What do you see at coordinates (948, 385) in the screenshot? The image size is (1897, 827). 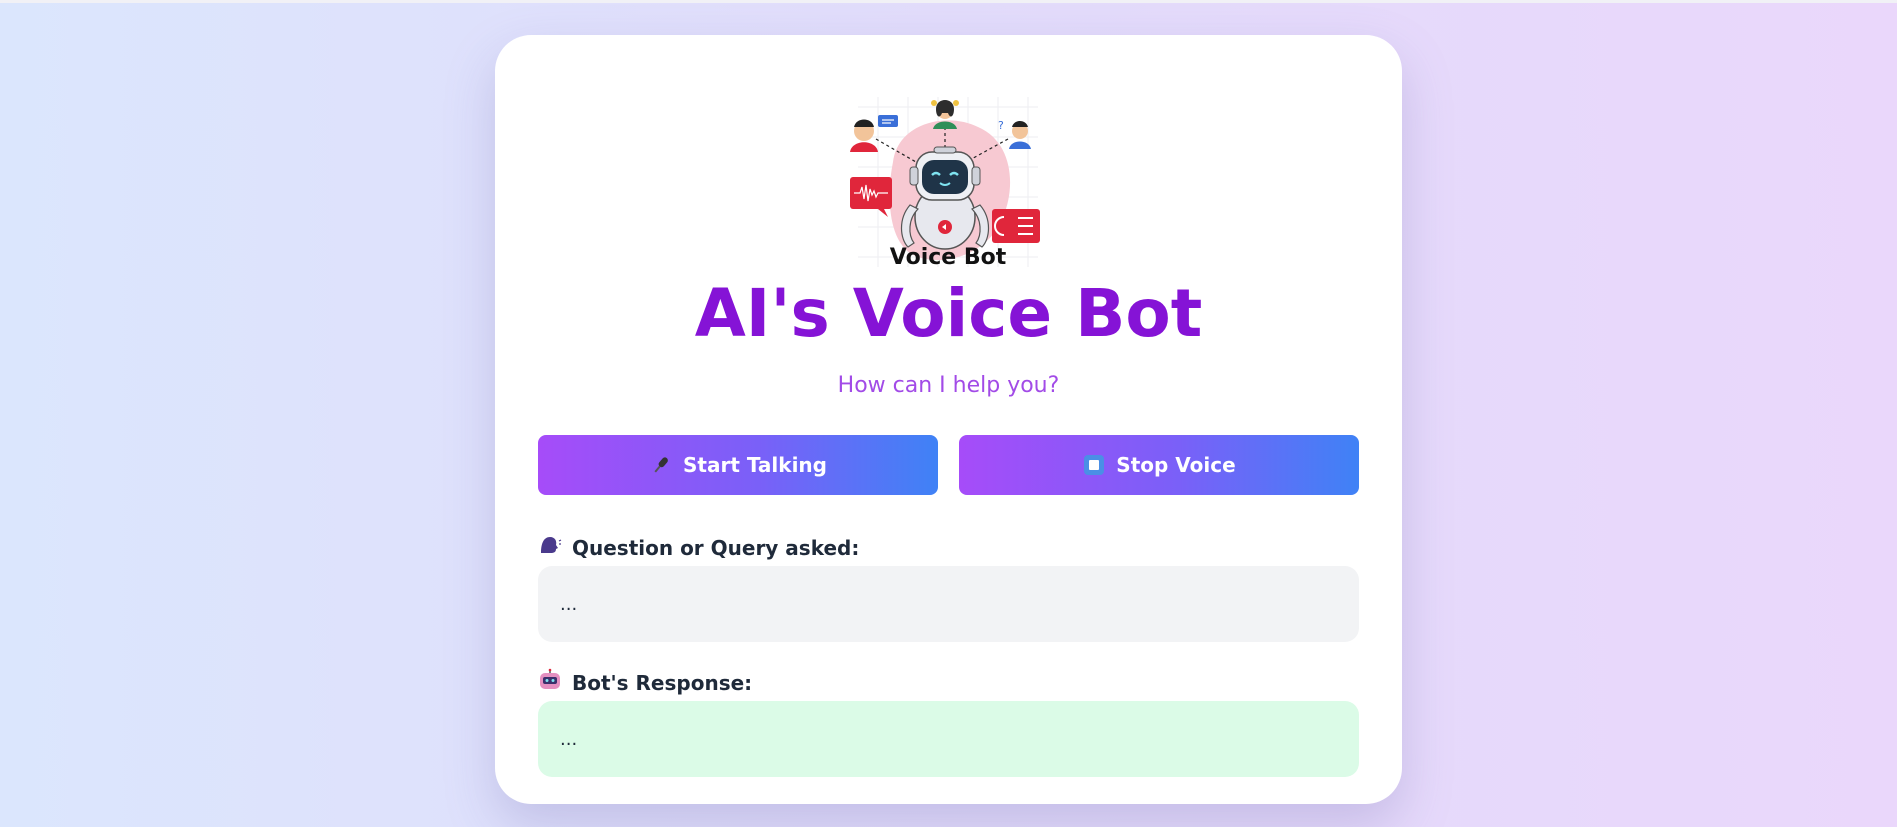 I see `page-subtitle: How can I help you?` at bounding box center [948, 385].